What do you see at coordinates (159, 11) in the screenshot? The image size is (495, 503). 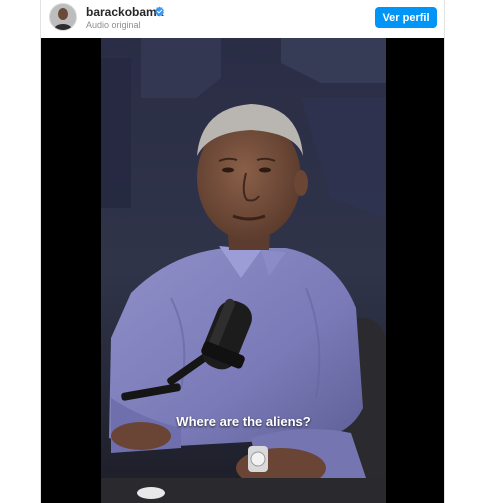 I see `verified-badge-icon` at bounding box center [159, 11].